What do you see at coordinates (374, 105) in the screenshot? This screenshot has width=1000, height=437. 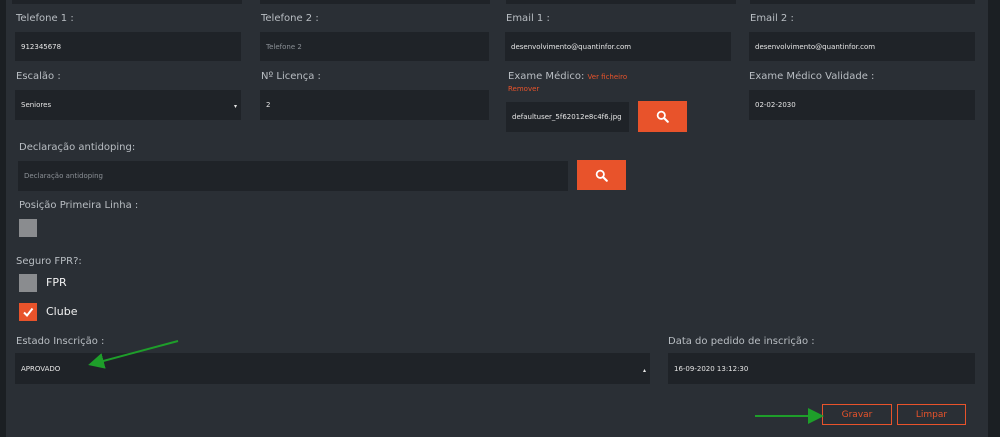 I see `licenca-input: 2` at bounding box center [374, 105].